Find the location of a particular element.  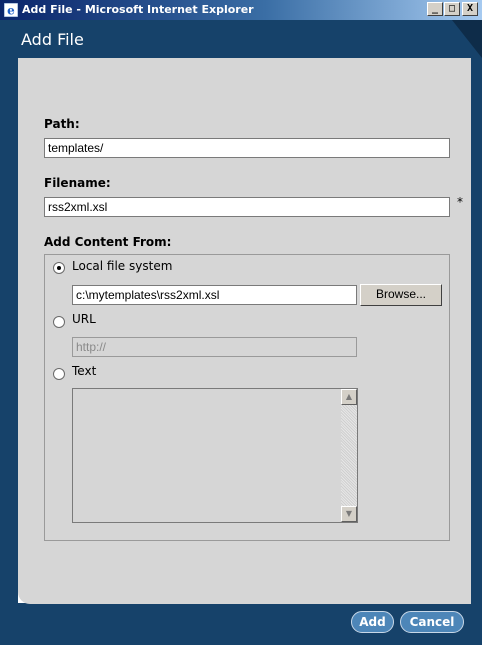

header-corner-decoration is located at coordinates (467, 39).